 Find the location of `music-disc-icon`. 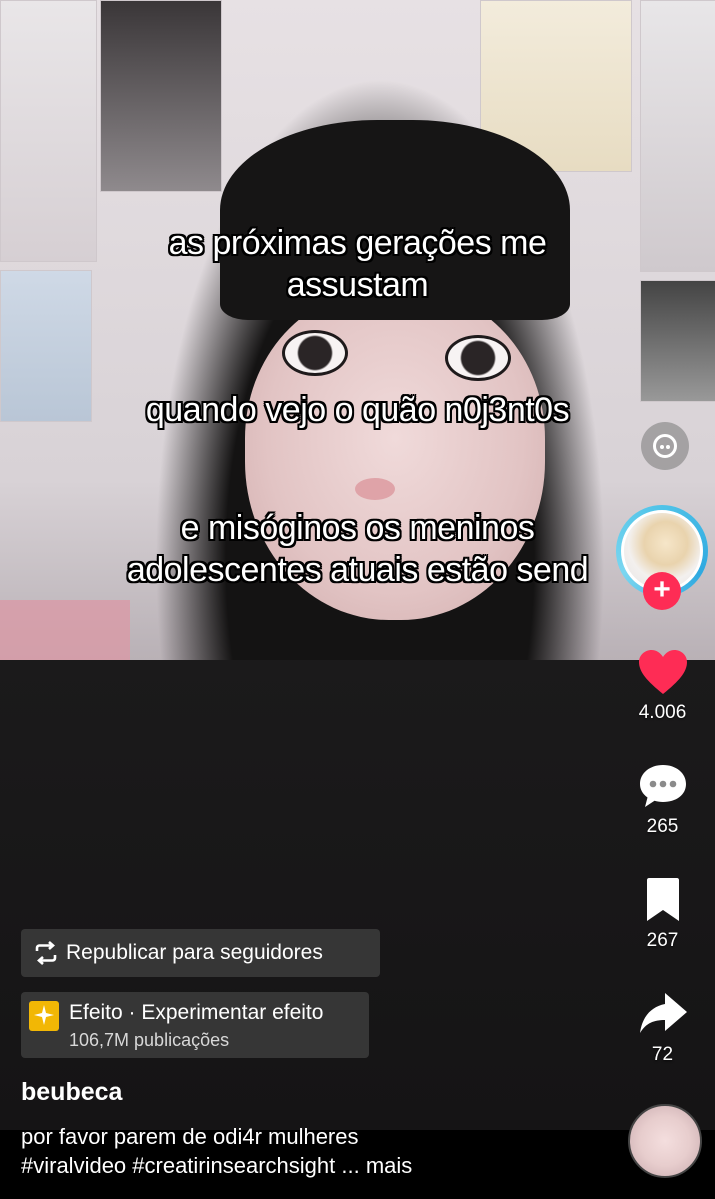

music-disc-icon is located at coordinates (665, 1141).